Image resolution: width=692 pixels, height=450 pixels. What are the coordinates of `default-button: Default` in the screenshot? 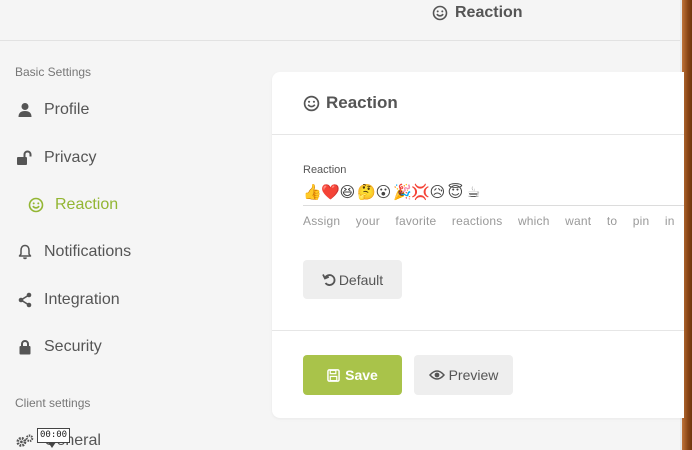 It's located at (352, 279).